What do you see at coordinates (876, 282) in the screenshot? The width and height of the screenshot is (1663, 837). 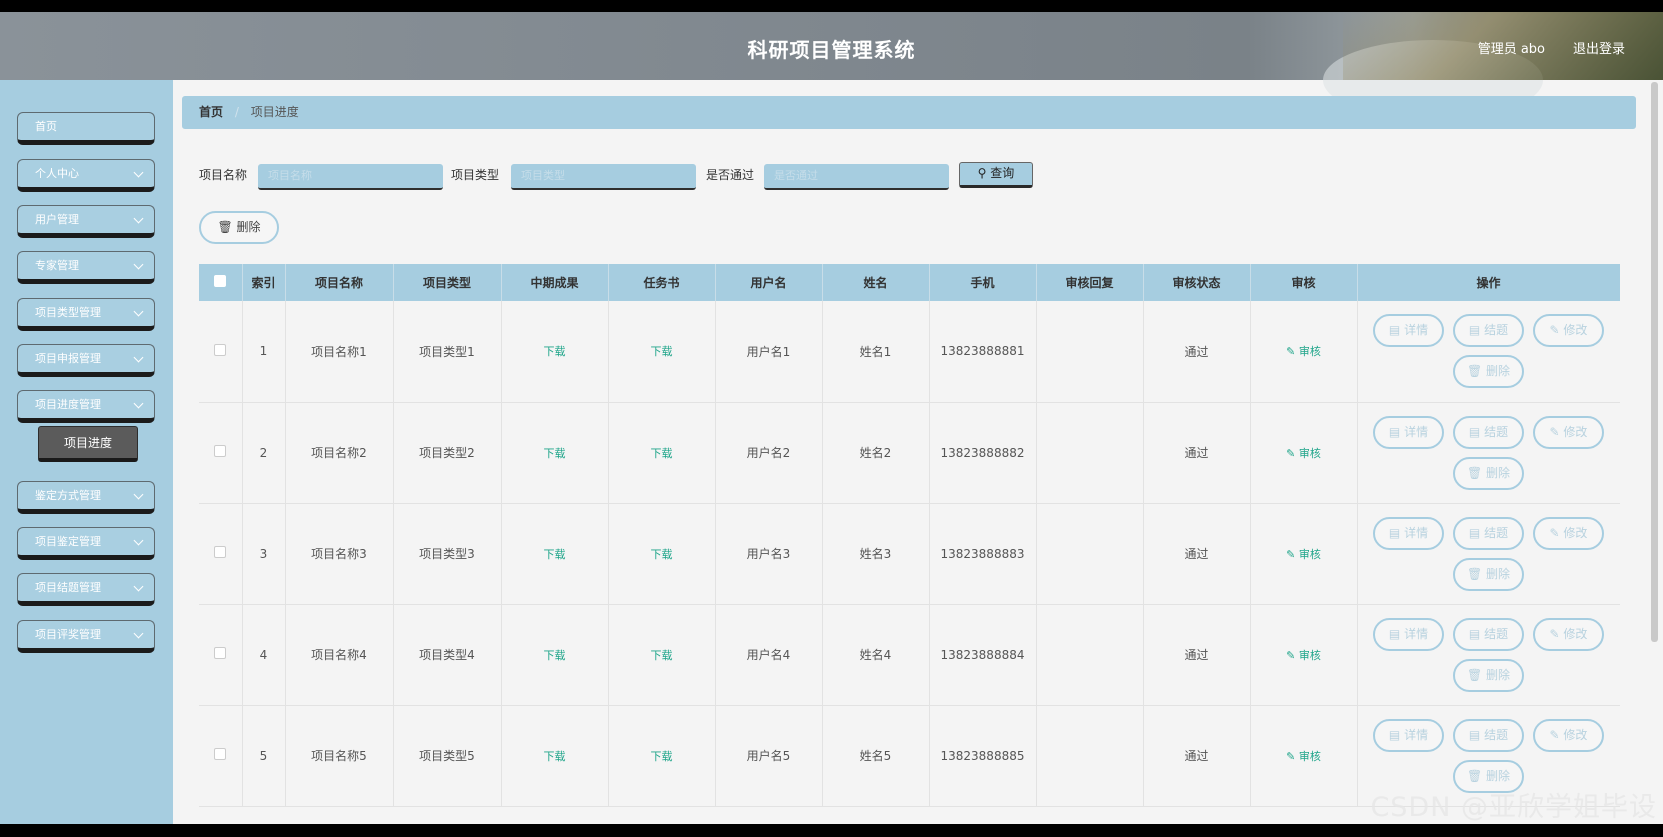 I see `column-header: 姓名` at bounding box center [876, 282].